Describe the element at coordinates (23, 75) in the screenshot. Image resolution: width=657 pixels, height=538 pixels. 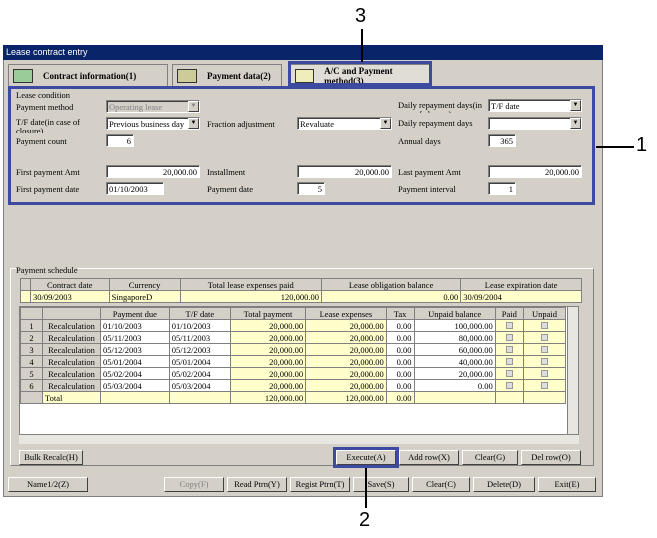
I see `book-icon` at that location.